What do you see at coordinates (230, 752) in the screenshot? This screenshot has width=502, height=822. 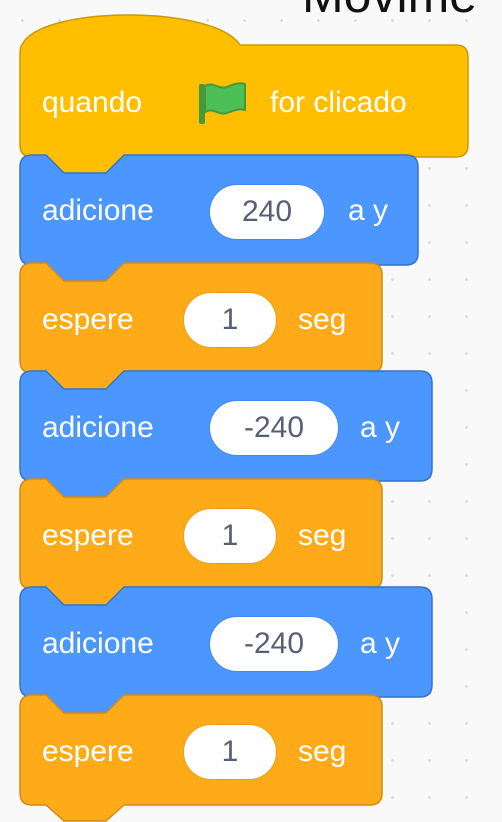 I see `wait-seconds-input: 1` at bounding box center [230, 752].